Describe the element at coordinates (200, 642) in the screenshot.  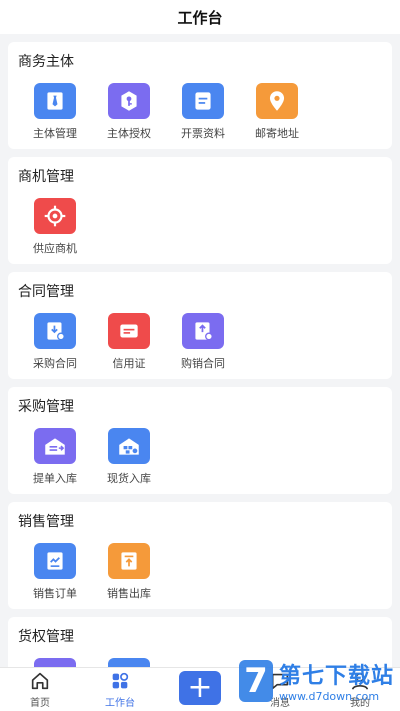
I see `section-goods-right-management: 货权管理` at that location.